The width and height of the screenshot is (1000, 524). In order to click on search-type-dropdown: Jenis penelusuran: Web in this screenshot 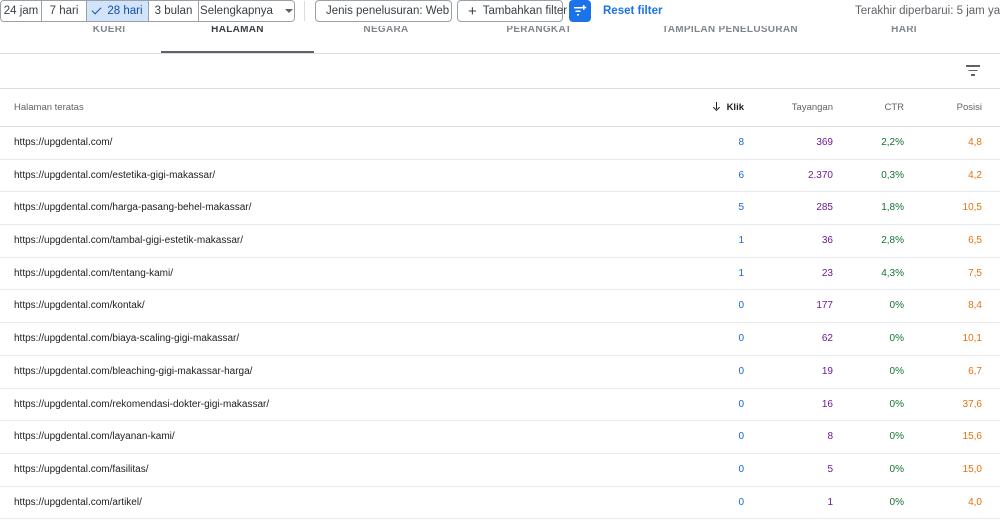, I will do `click(392, 11)`.